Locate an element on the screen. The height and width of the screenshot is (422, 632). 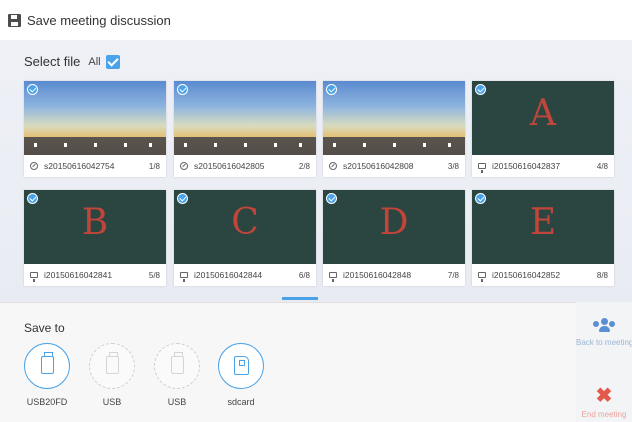
file-card: E i20150616042852 8/8 is located at coordinates (543, 238).